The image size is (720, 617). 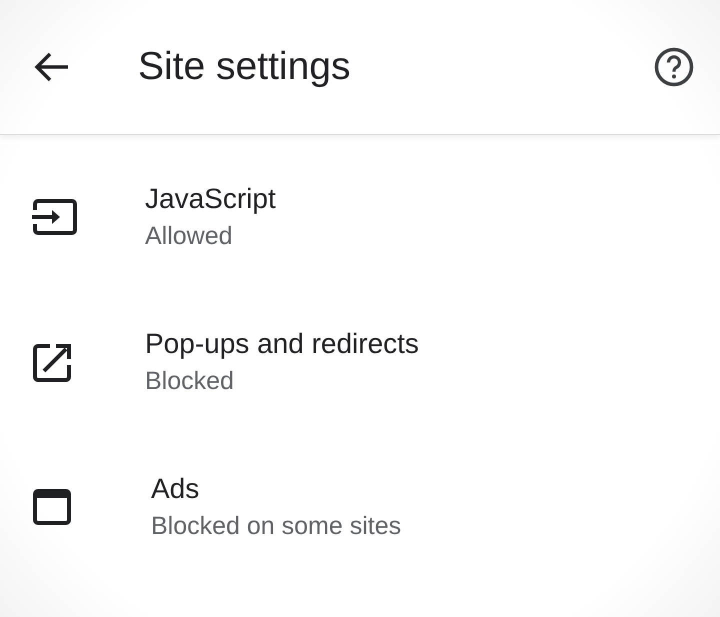 I want to click on setting-status: Blocked, so click(x=190, y=382).